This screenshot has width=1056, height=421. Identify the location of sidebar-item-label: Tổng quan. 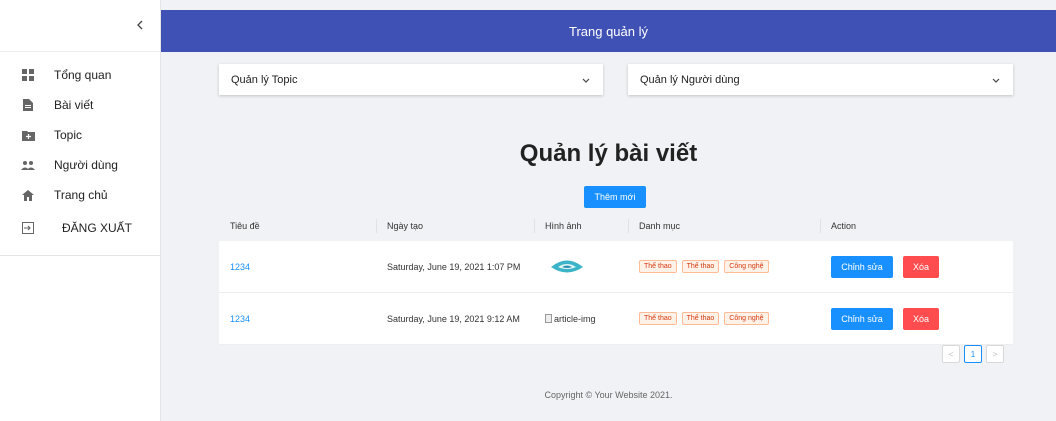
(83, 75).